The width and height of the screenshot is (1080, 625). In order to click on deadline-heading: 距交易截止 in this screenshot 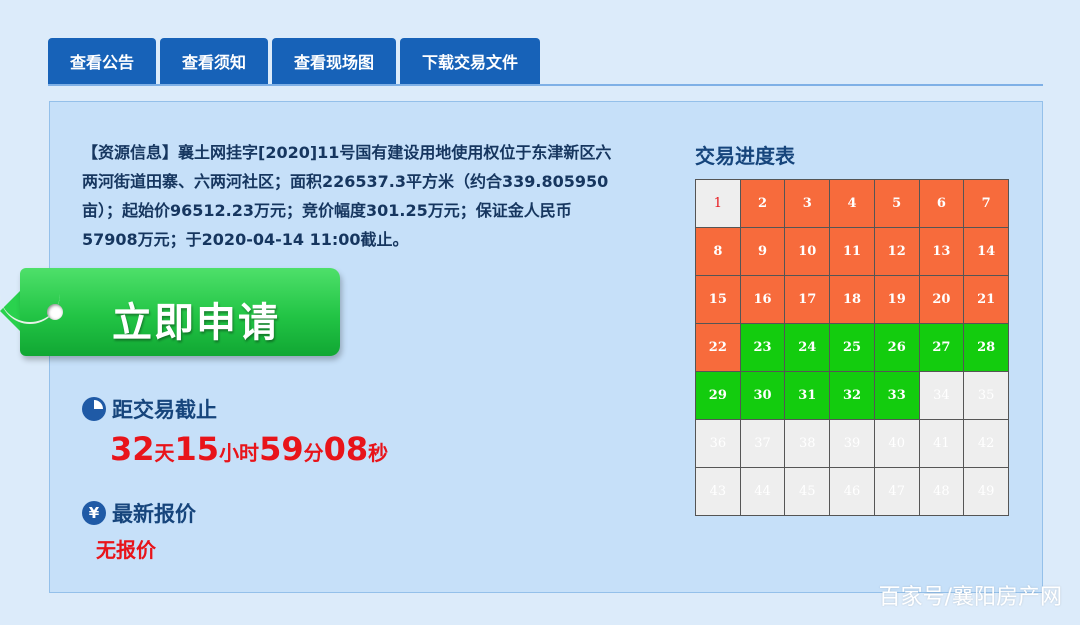, I will do `click(149, 409)`.